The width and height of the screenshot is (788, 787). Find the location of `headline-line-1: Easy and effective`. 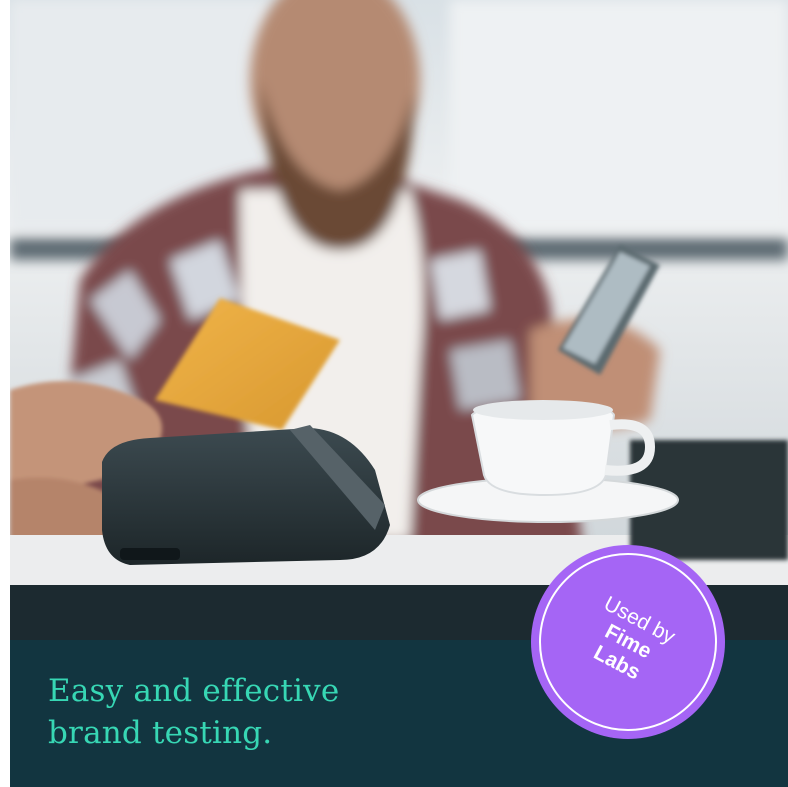

headline-line-1: Easy and effective is located at coordinates (194, 691).